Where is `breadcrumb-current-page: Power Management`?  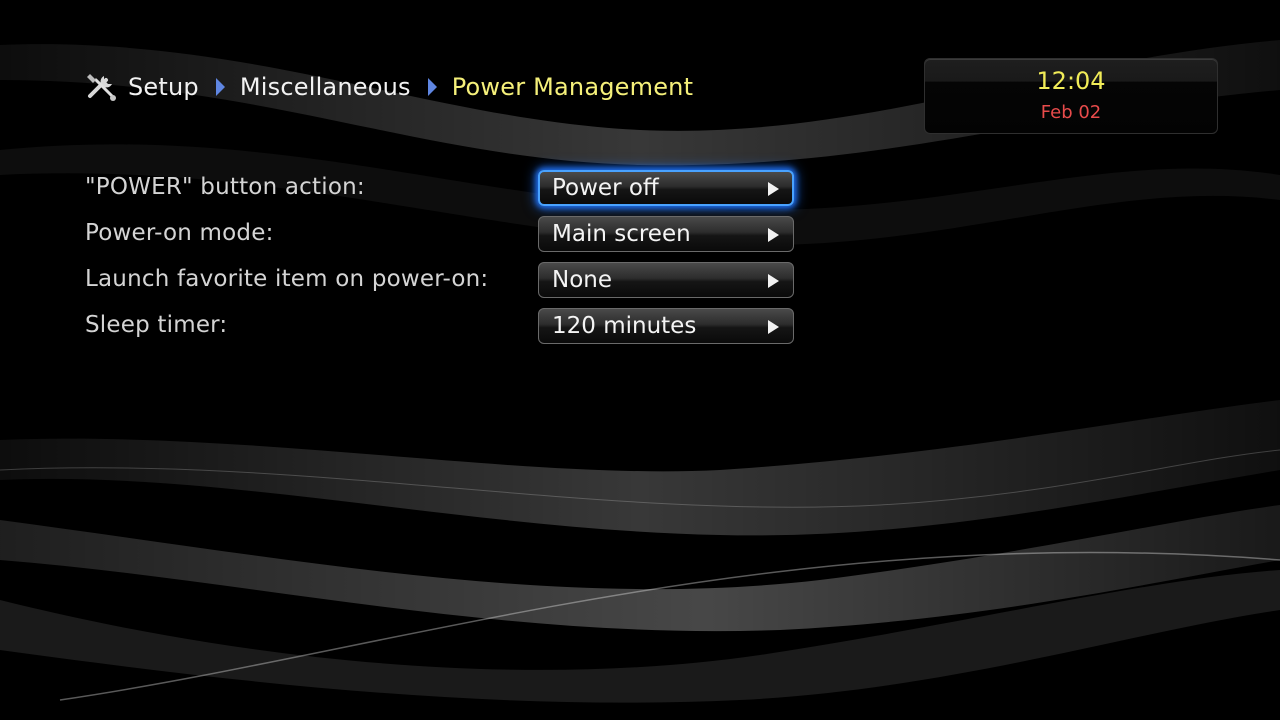 breadcrumb-current-page: Power Management is located at coordinates (572, 87).